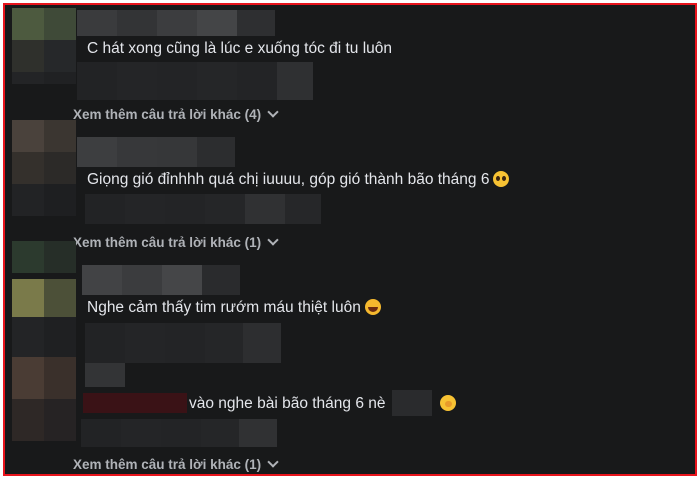  What do you see at coordinates (447, 403) in the screenshot?
I see `hand-over-mouth-face-icon` at bounding box center [447, 403].